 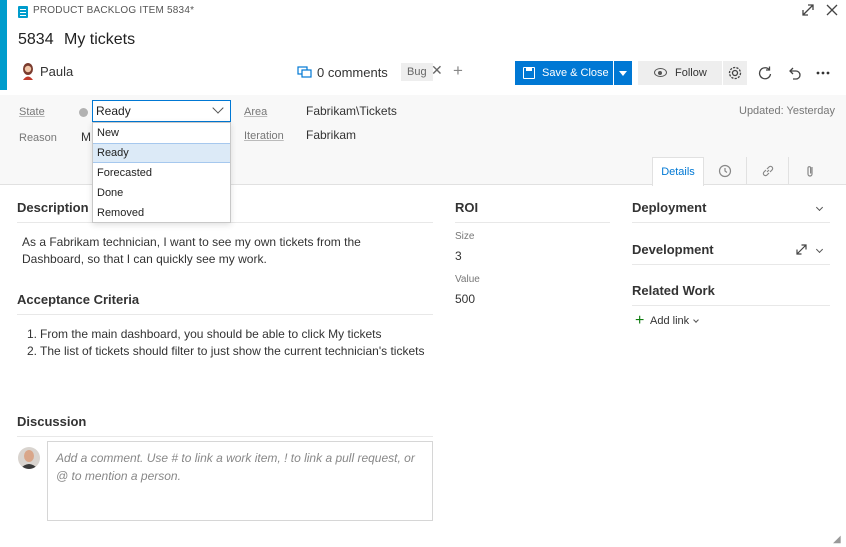 I want to click on save-options-dropdown-button, so click(x=623, y=73).